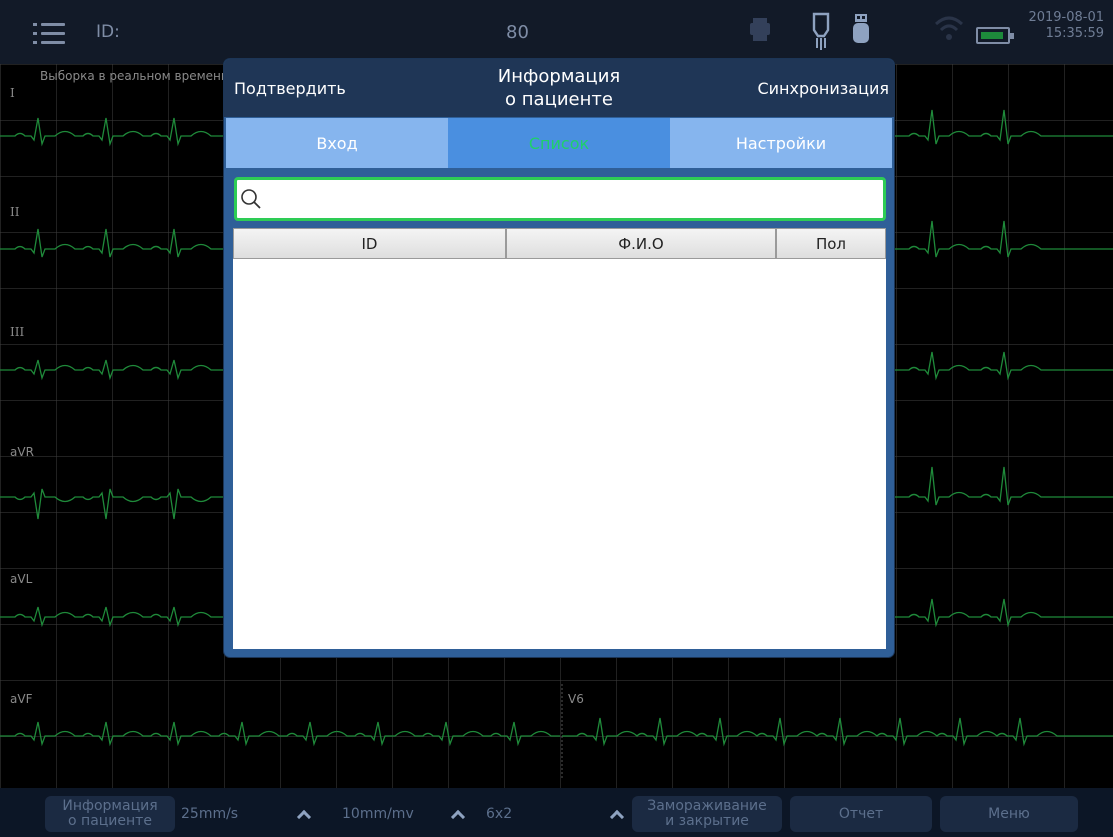  I want to click on search-input, so click(572, 199).